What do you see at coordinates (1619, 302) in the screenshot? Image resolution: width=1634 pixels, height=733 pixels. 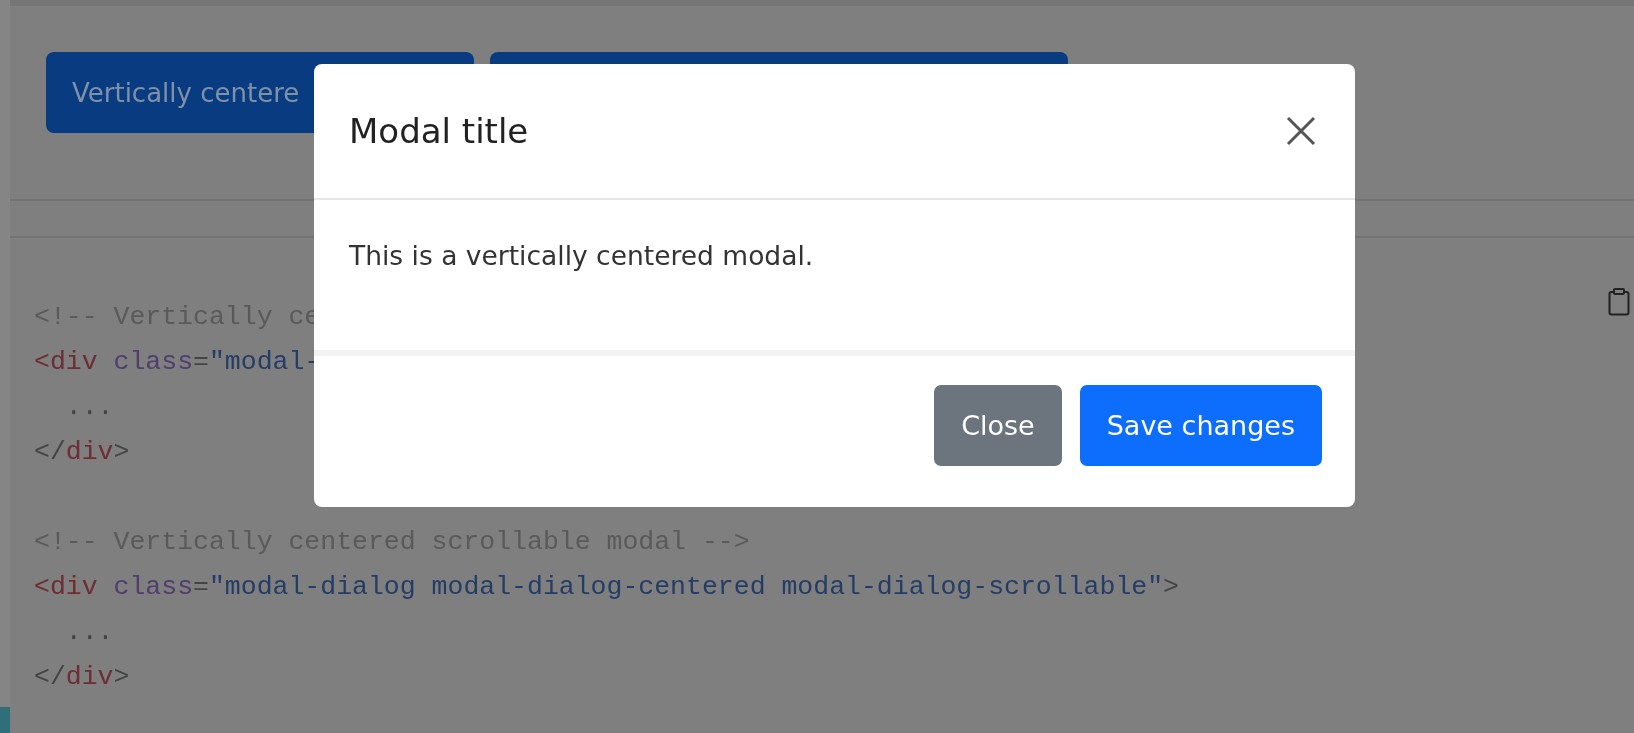 I see `clipboard-icon` at bounding box center [1619, 302].